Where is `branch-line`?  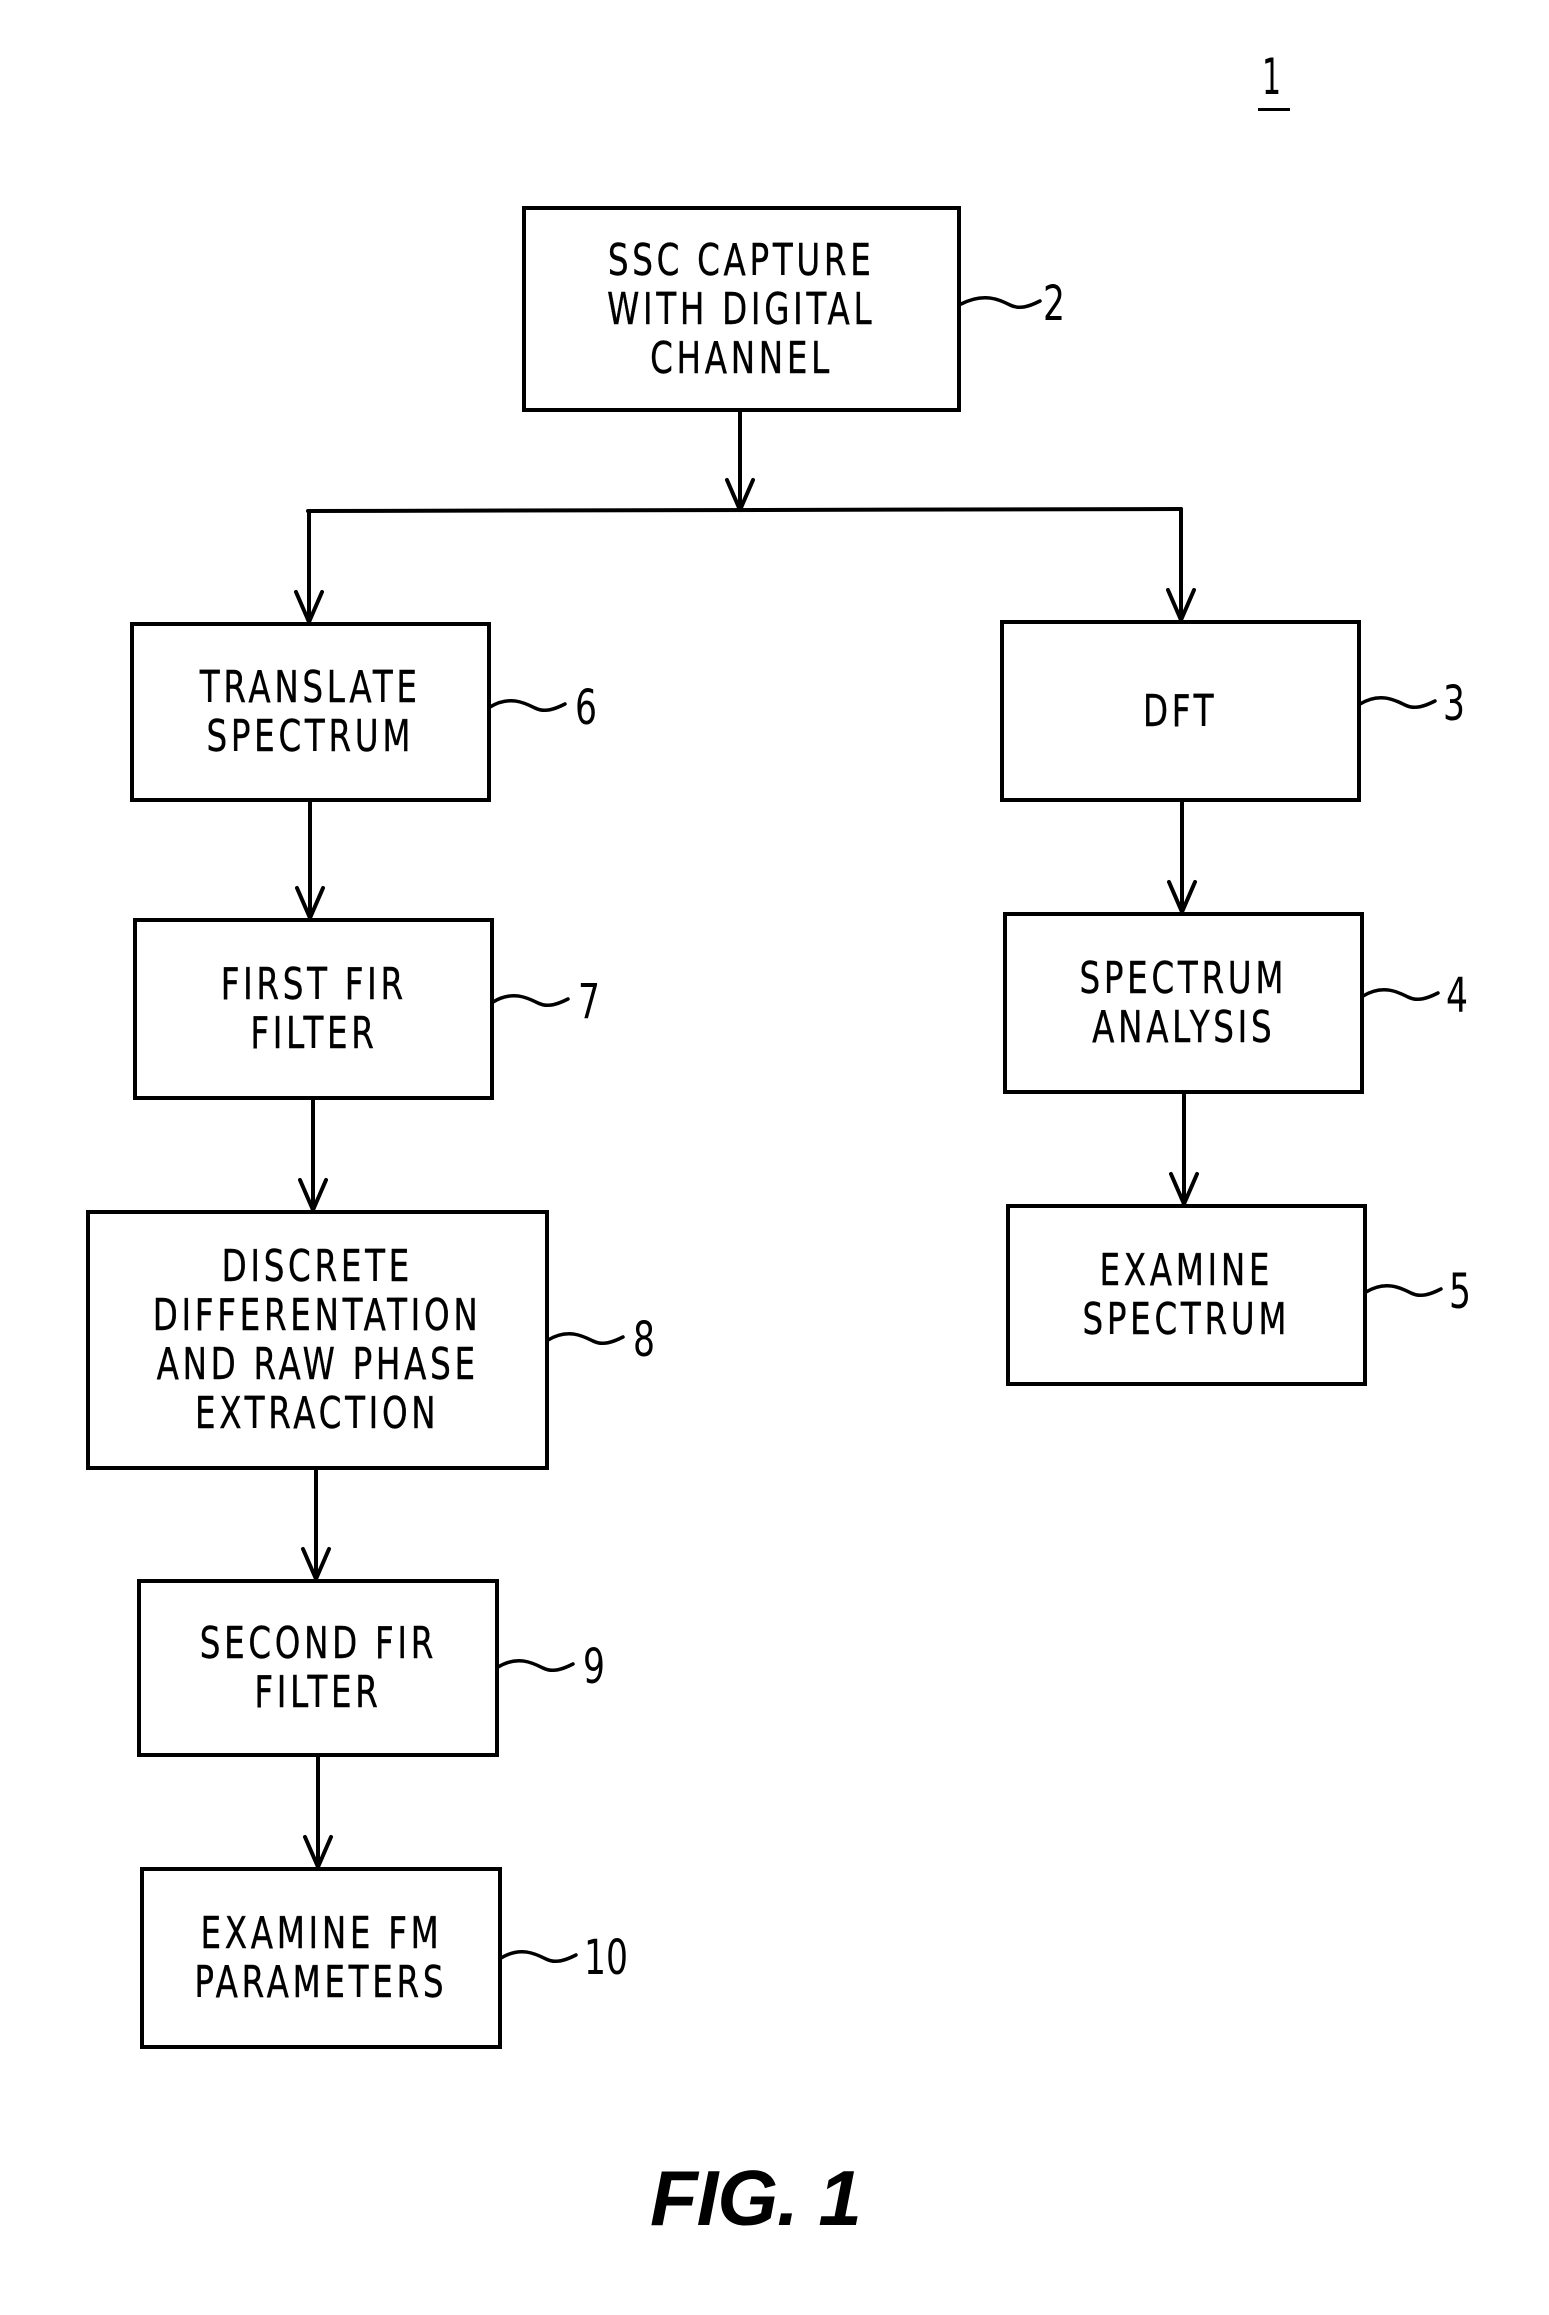 branch-line is located at coordinates (744, 510).